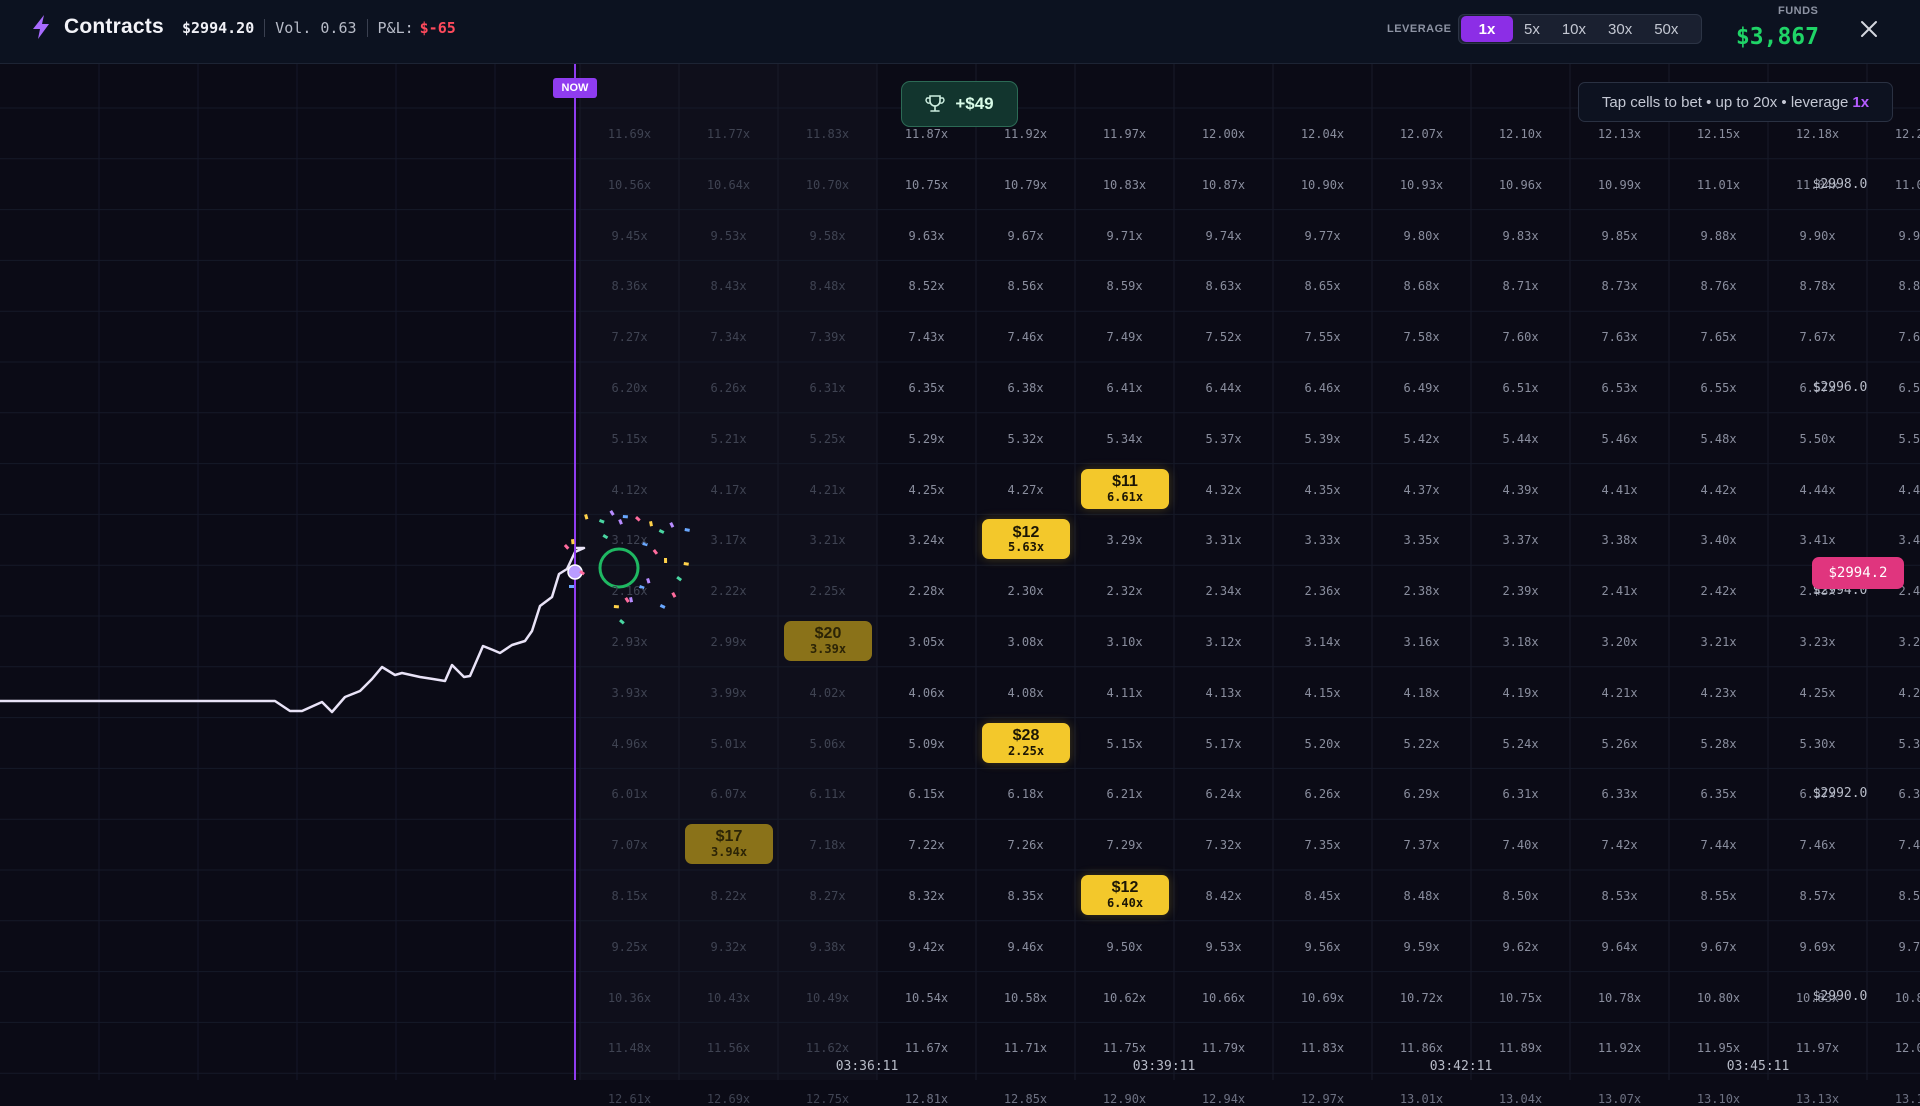 The image size is (1920, 1106). What do you see at coordinates (1520, 896) in the screenshot?
I see `multiplier-cell: 8.50x` at bounding box center [1520, 896].